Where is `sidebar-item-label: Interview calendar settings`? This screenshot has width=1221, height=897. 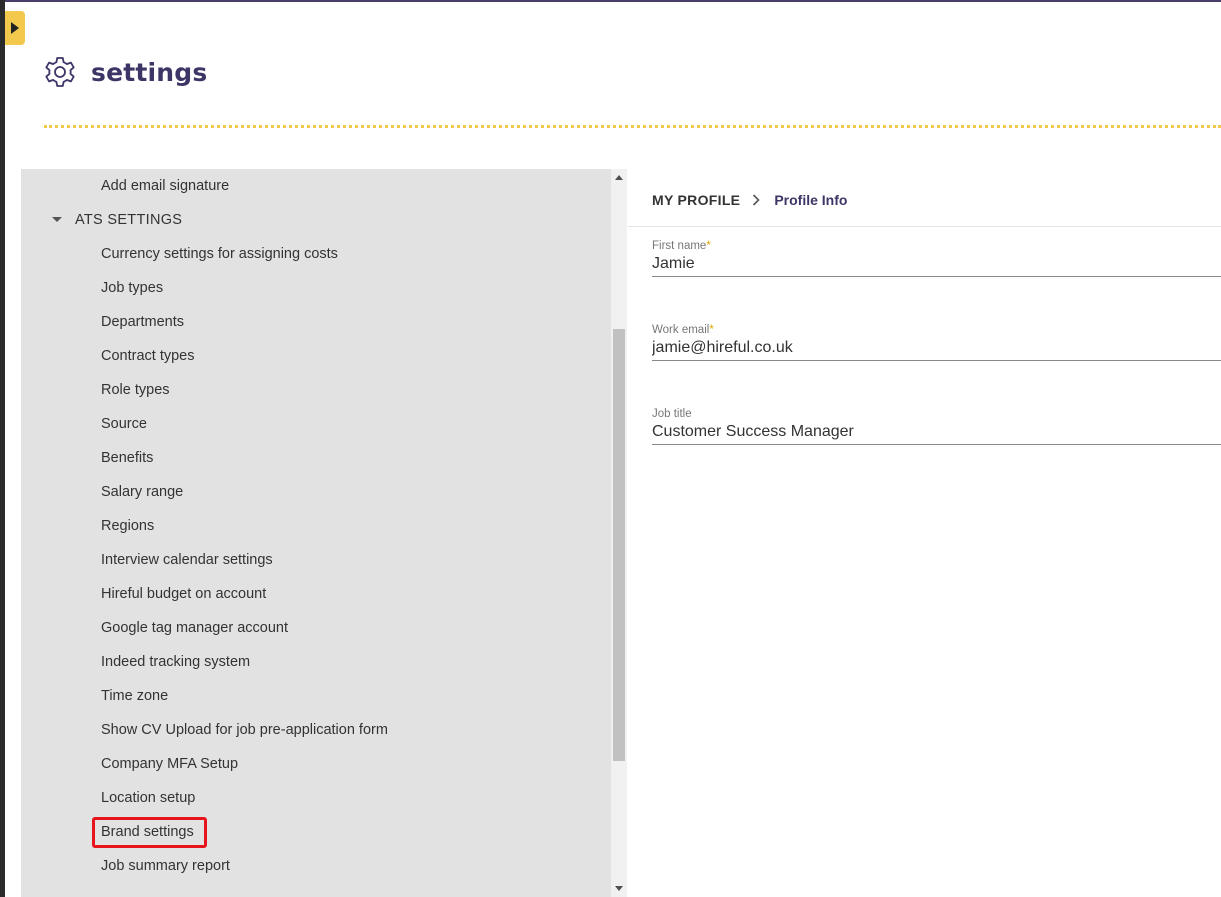 sidebar-item-label: Interview calendar settings is located at coordinates (187, 560).